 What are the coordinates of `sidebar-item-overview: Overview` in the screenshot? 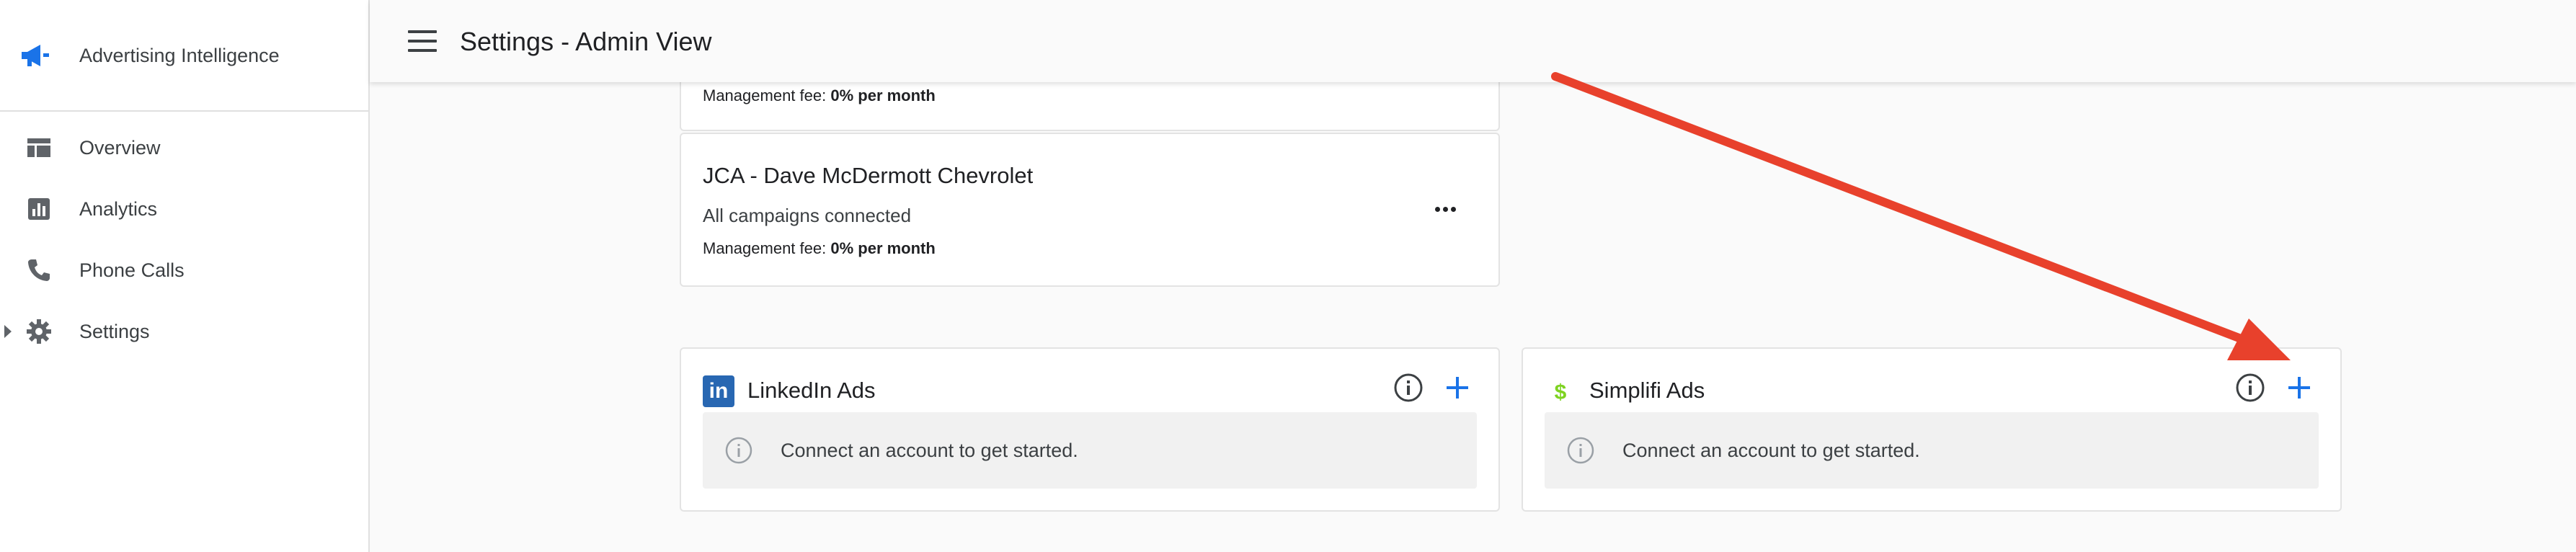 It's located at (184, 148).